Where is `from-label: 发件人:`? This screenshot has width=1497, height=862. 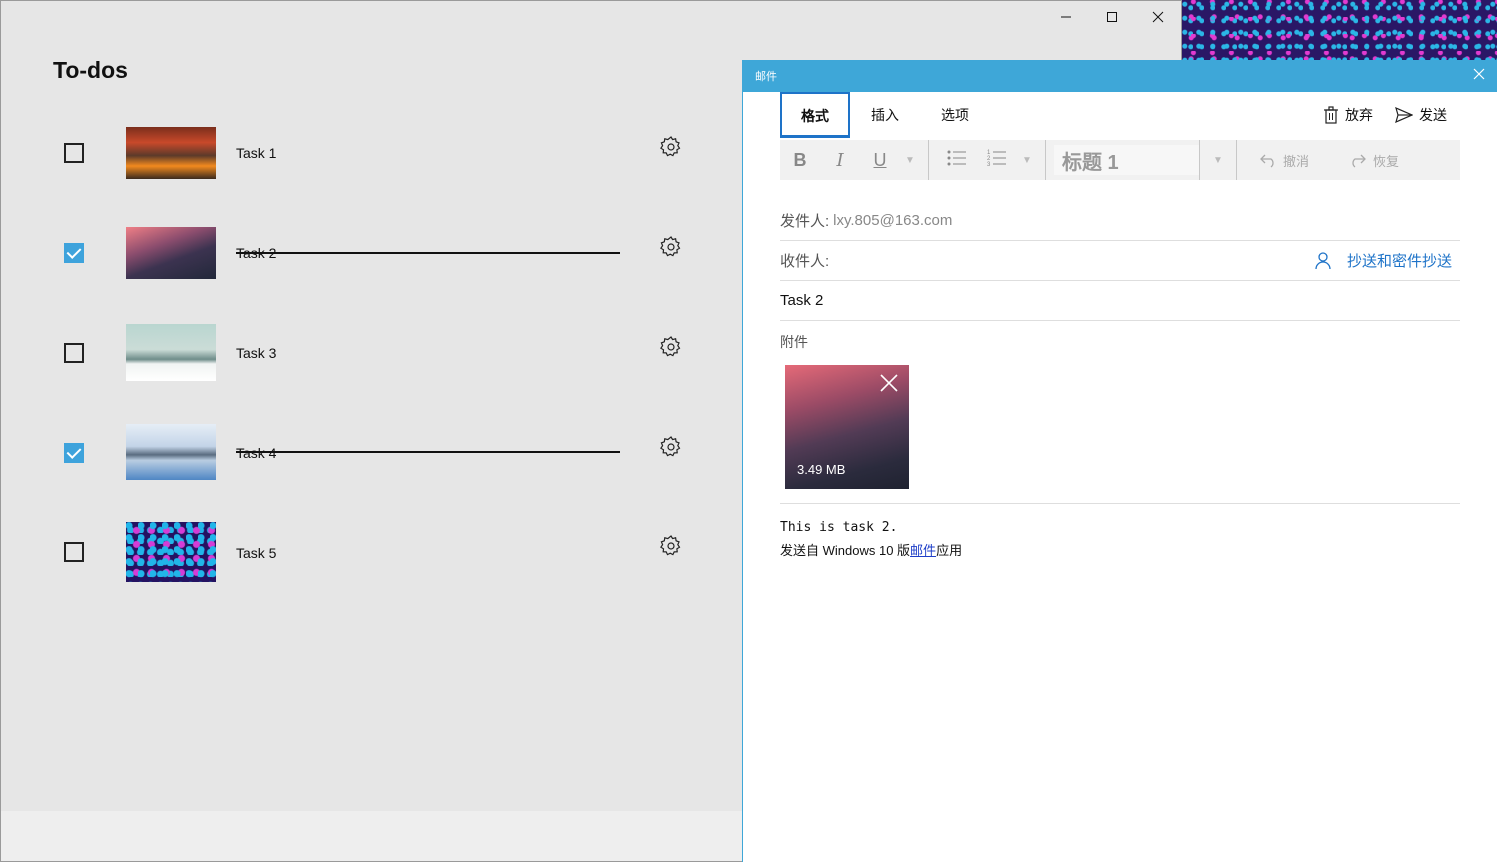 from-label: 发件人: is located at coordinates (805, 221).